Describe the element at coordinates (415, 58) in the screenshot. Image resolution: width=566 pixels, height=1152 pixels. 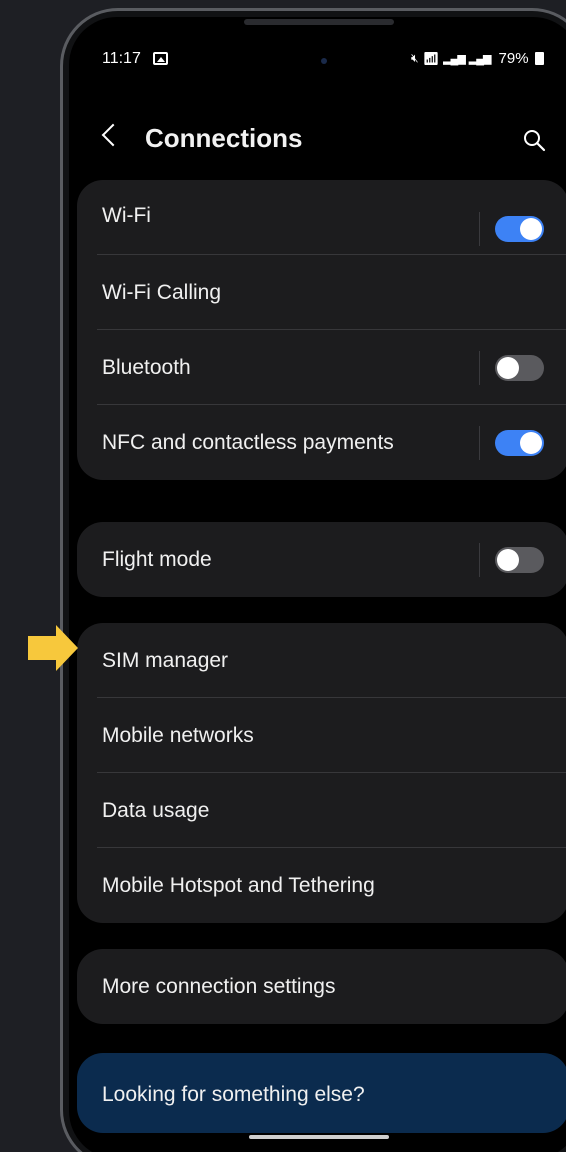
I see `mute-icon: 🔇︎` at that location.